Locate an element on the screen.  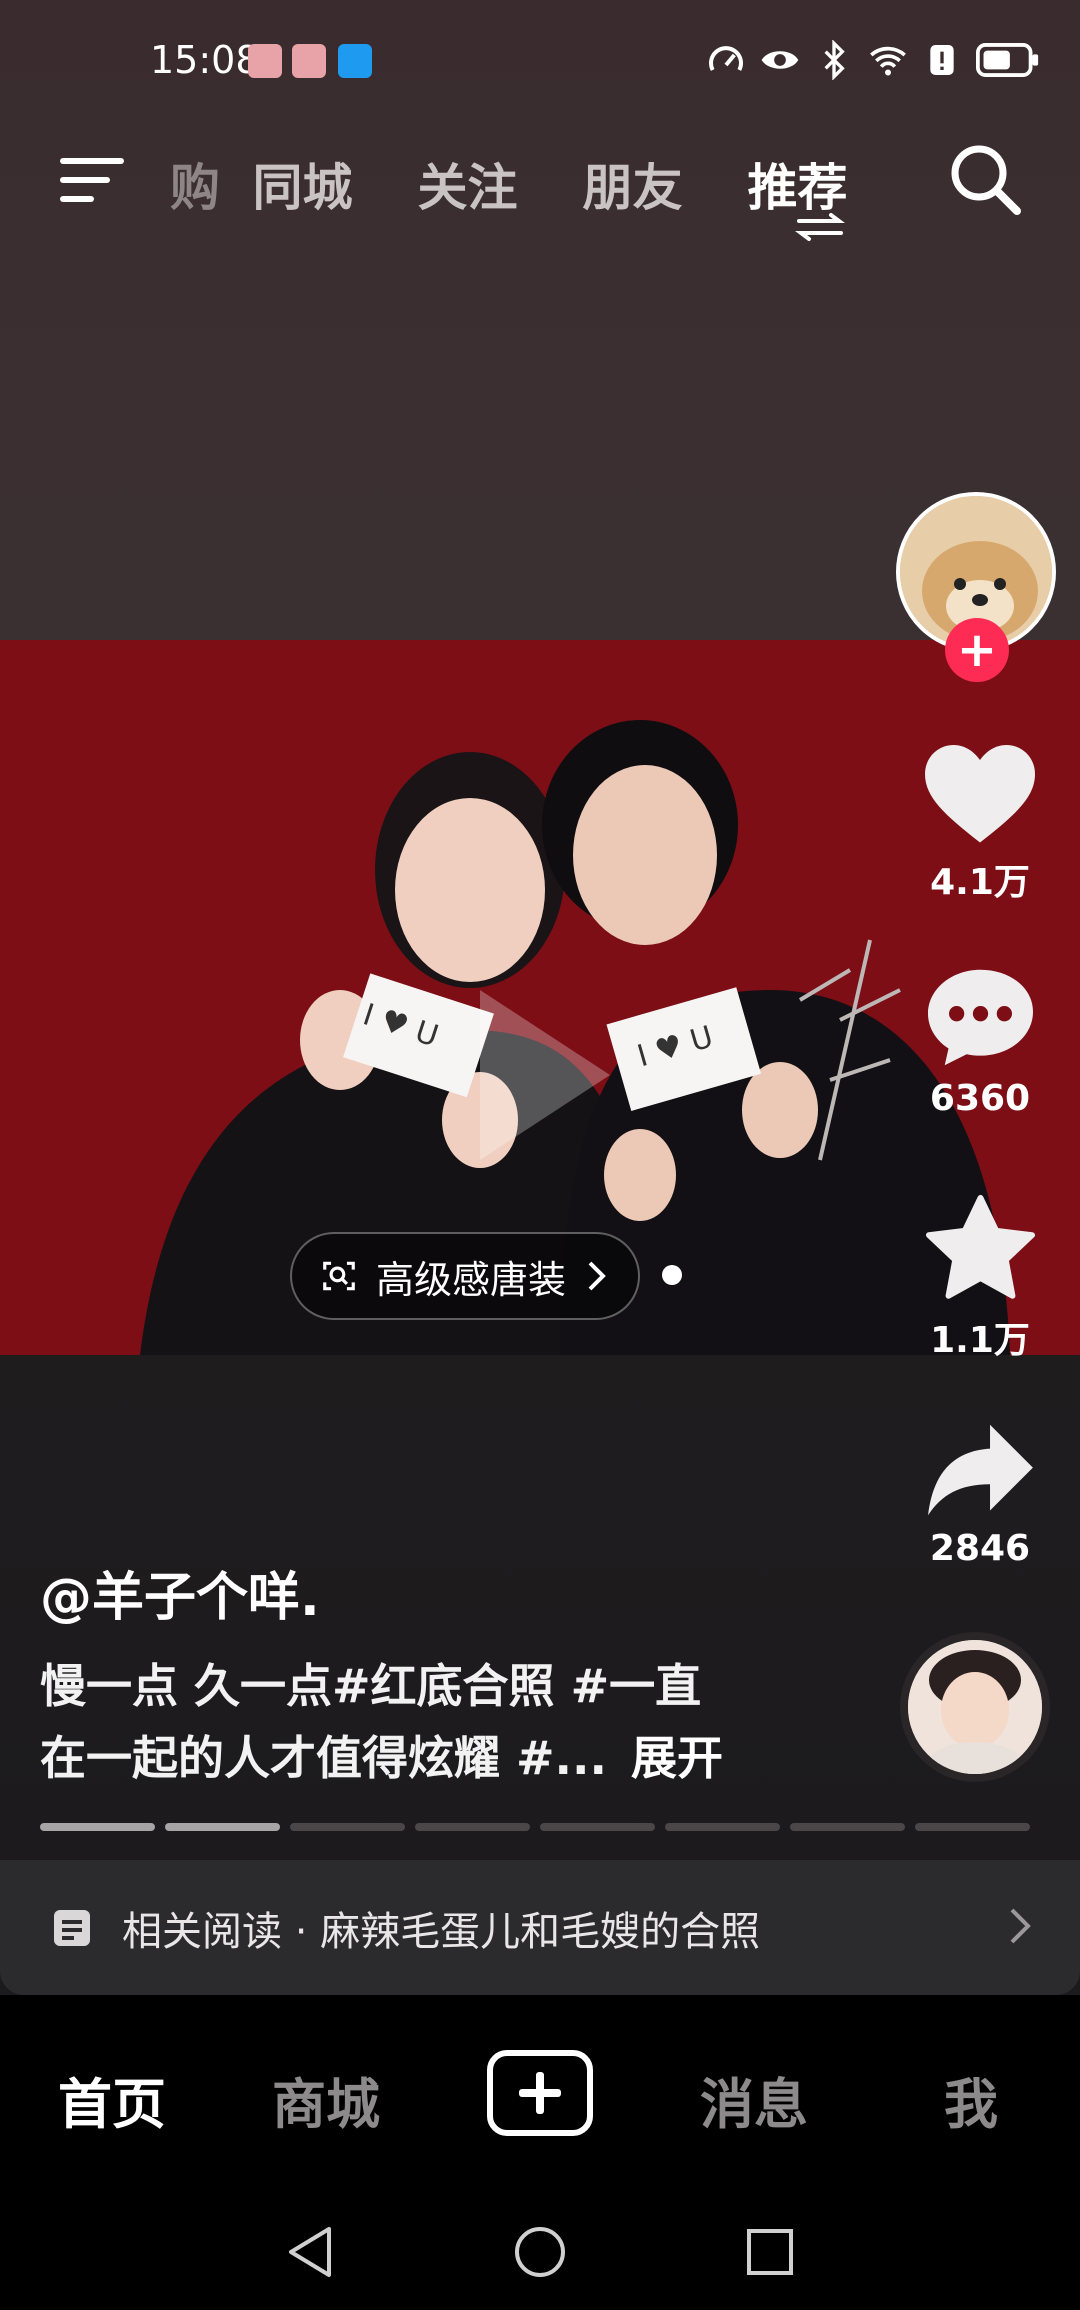
comment-icon is located at coordinates (980, 1017).